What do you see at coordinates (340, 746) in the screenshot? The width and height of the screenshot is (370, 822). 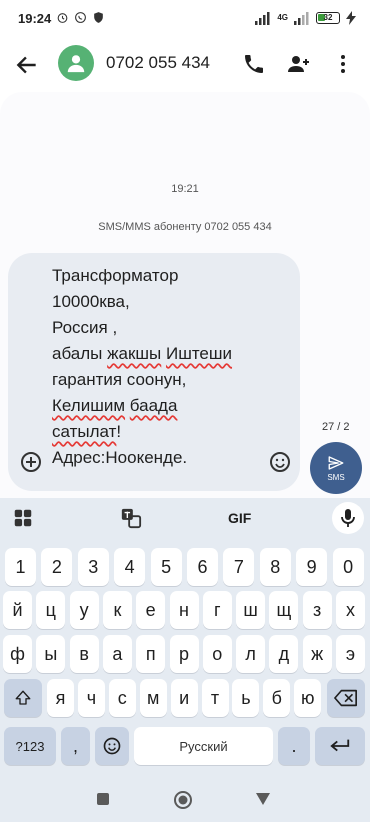 I see `enter-key` at bounding box center [340, 746].